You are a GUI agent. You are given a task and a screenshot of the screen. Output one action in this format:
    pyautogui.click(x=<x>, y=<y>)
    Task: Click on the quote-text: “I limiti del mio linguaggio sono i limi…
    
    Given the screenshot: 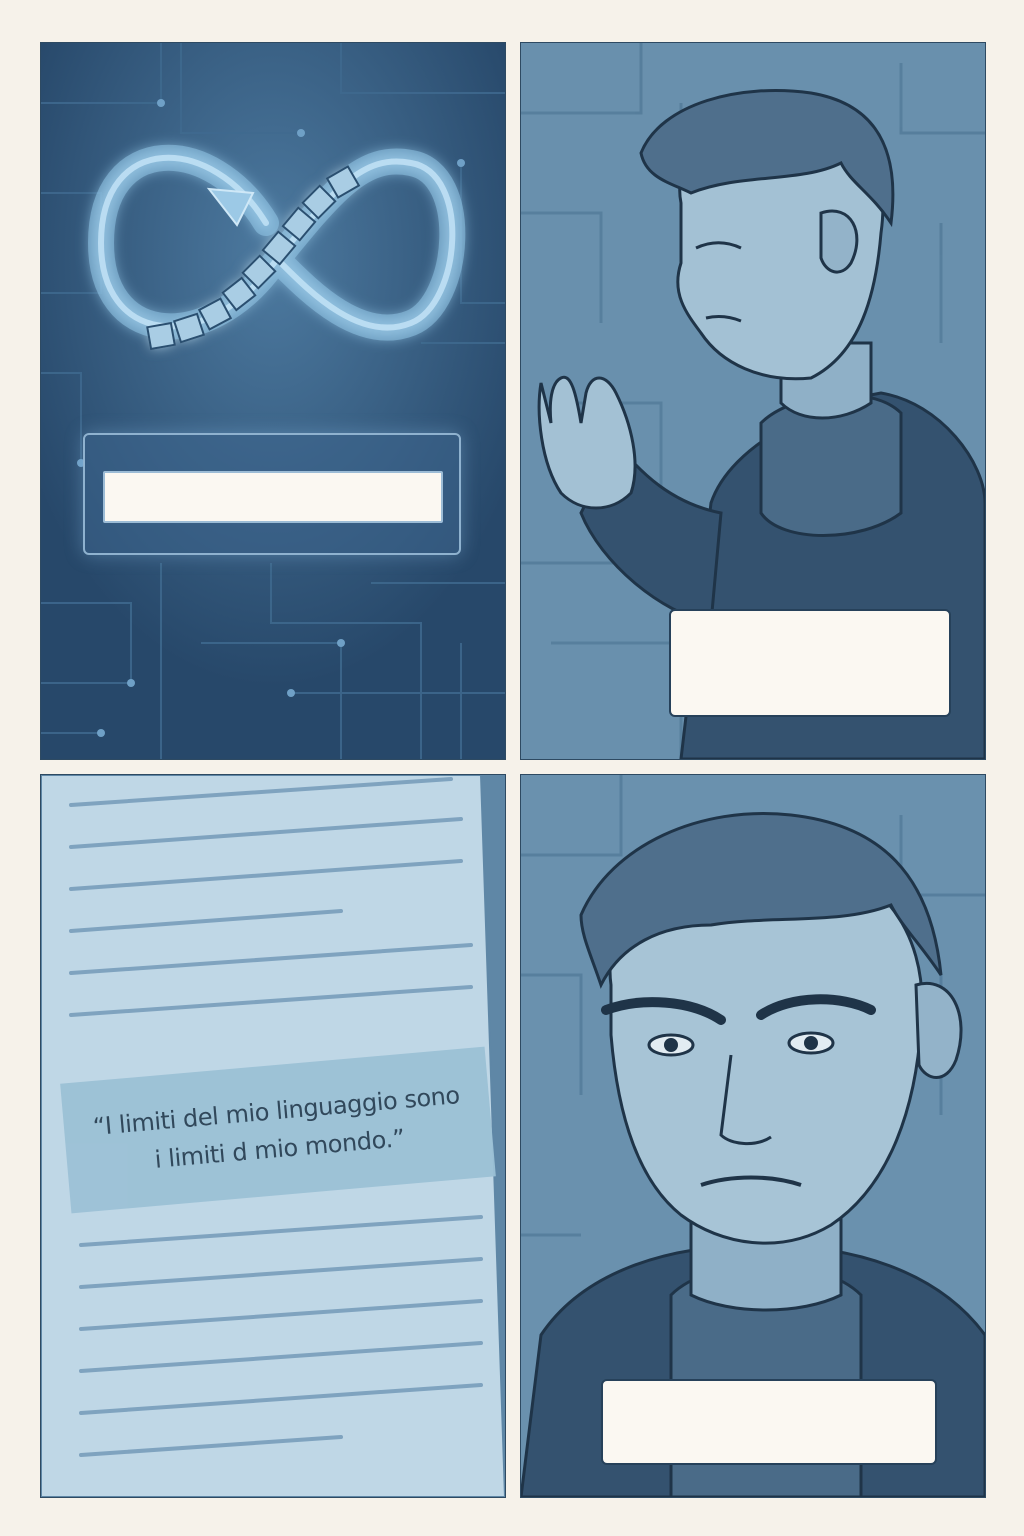 What is the action you would take?
    pyautogui.click(x=276, y=1127)
    